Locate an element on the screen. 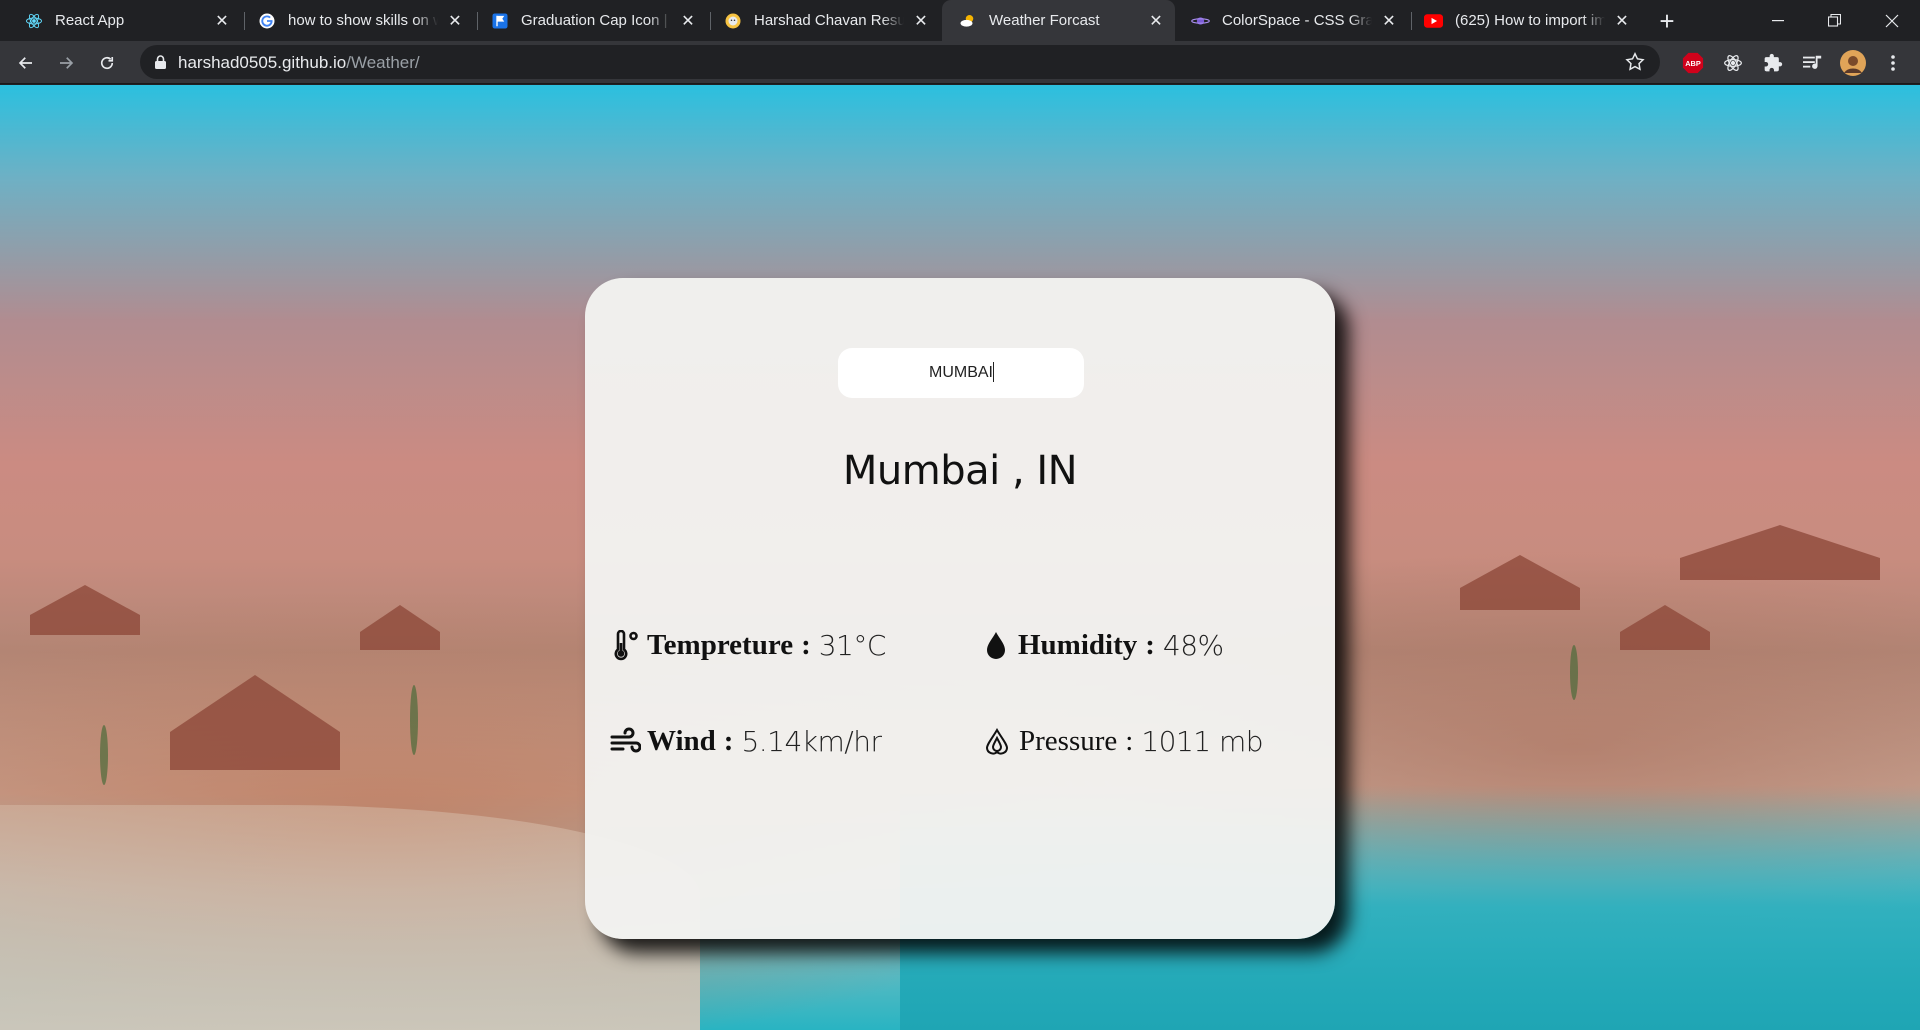  url-path: /Weather/ is located at coordinates (383, 62).